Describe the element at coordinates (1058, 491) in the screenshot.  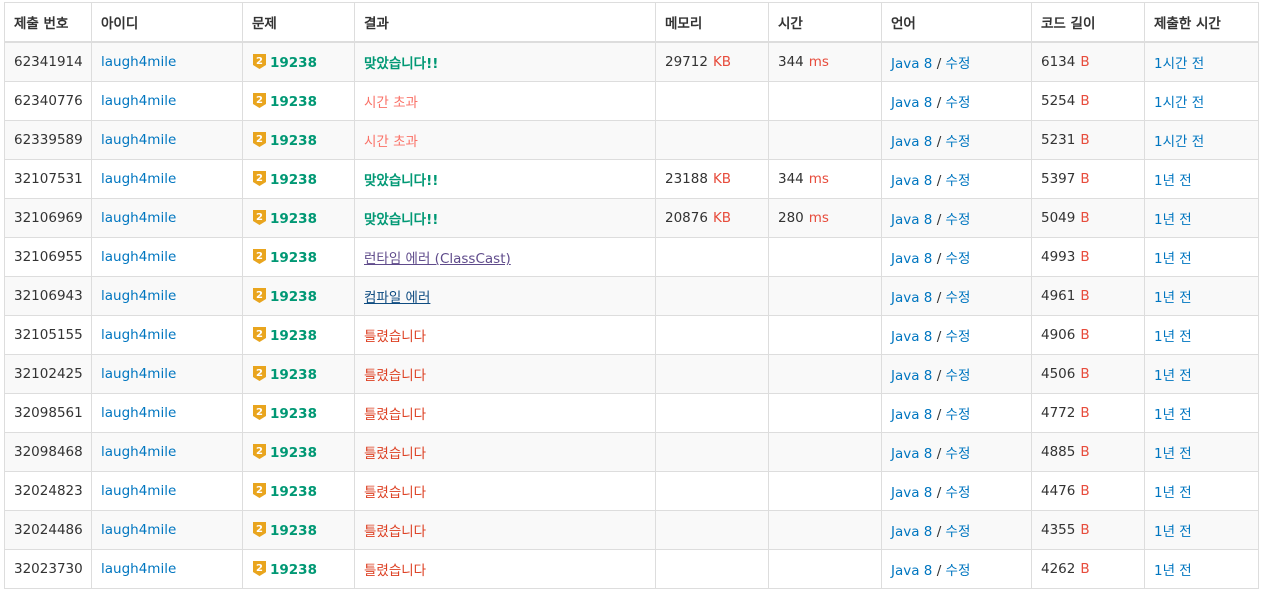
I see `code-length-value: 4476` at that location.